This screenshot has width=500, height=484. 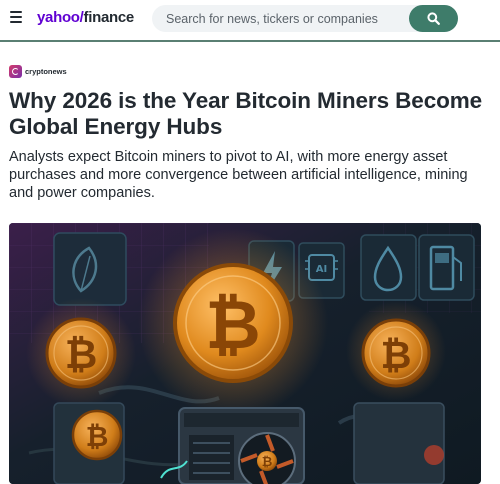 I want to click on water-drop-icon, so click(x=388, y=267).